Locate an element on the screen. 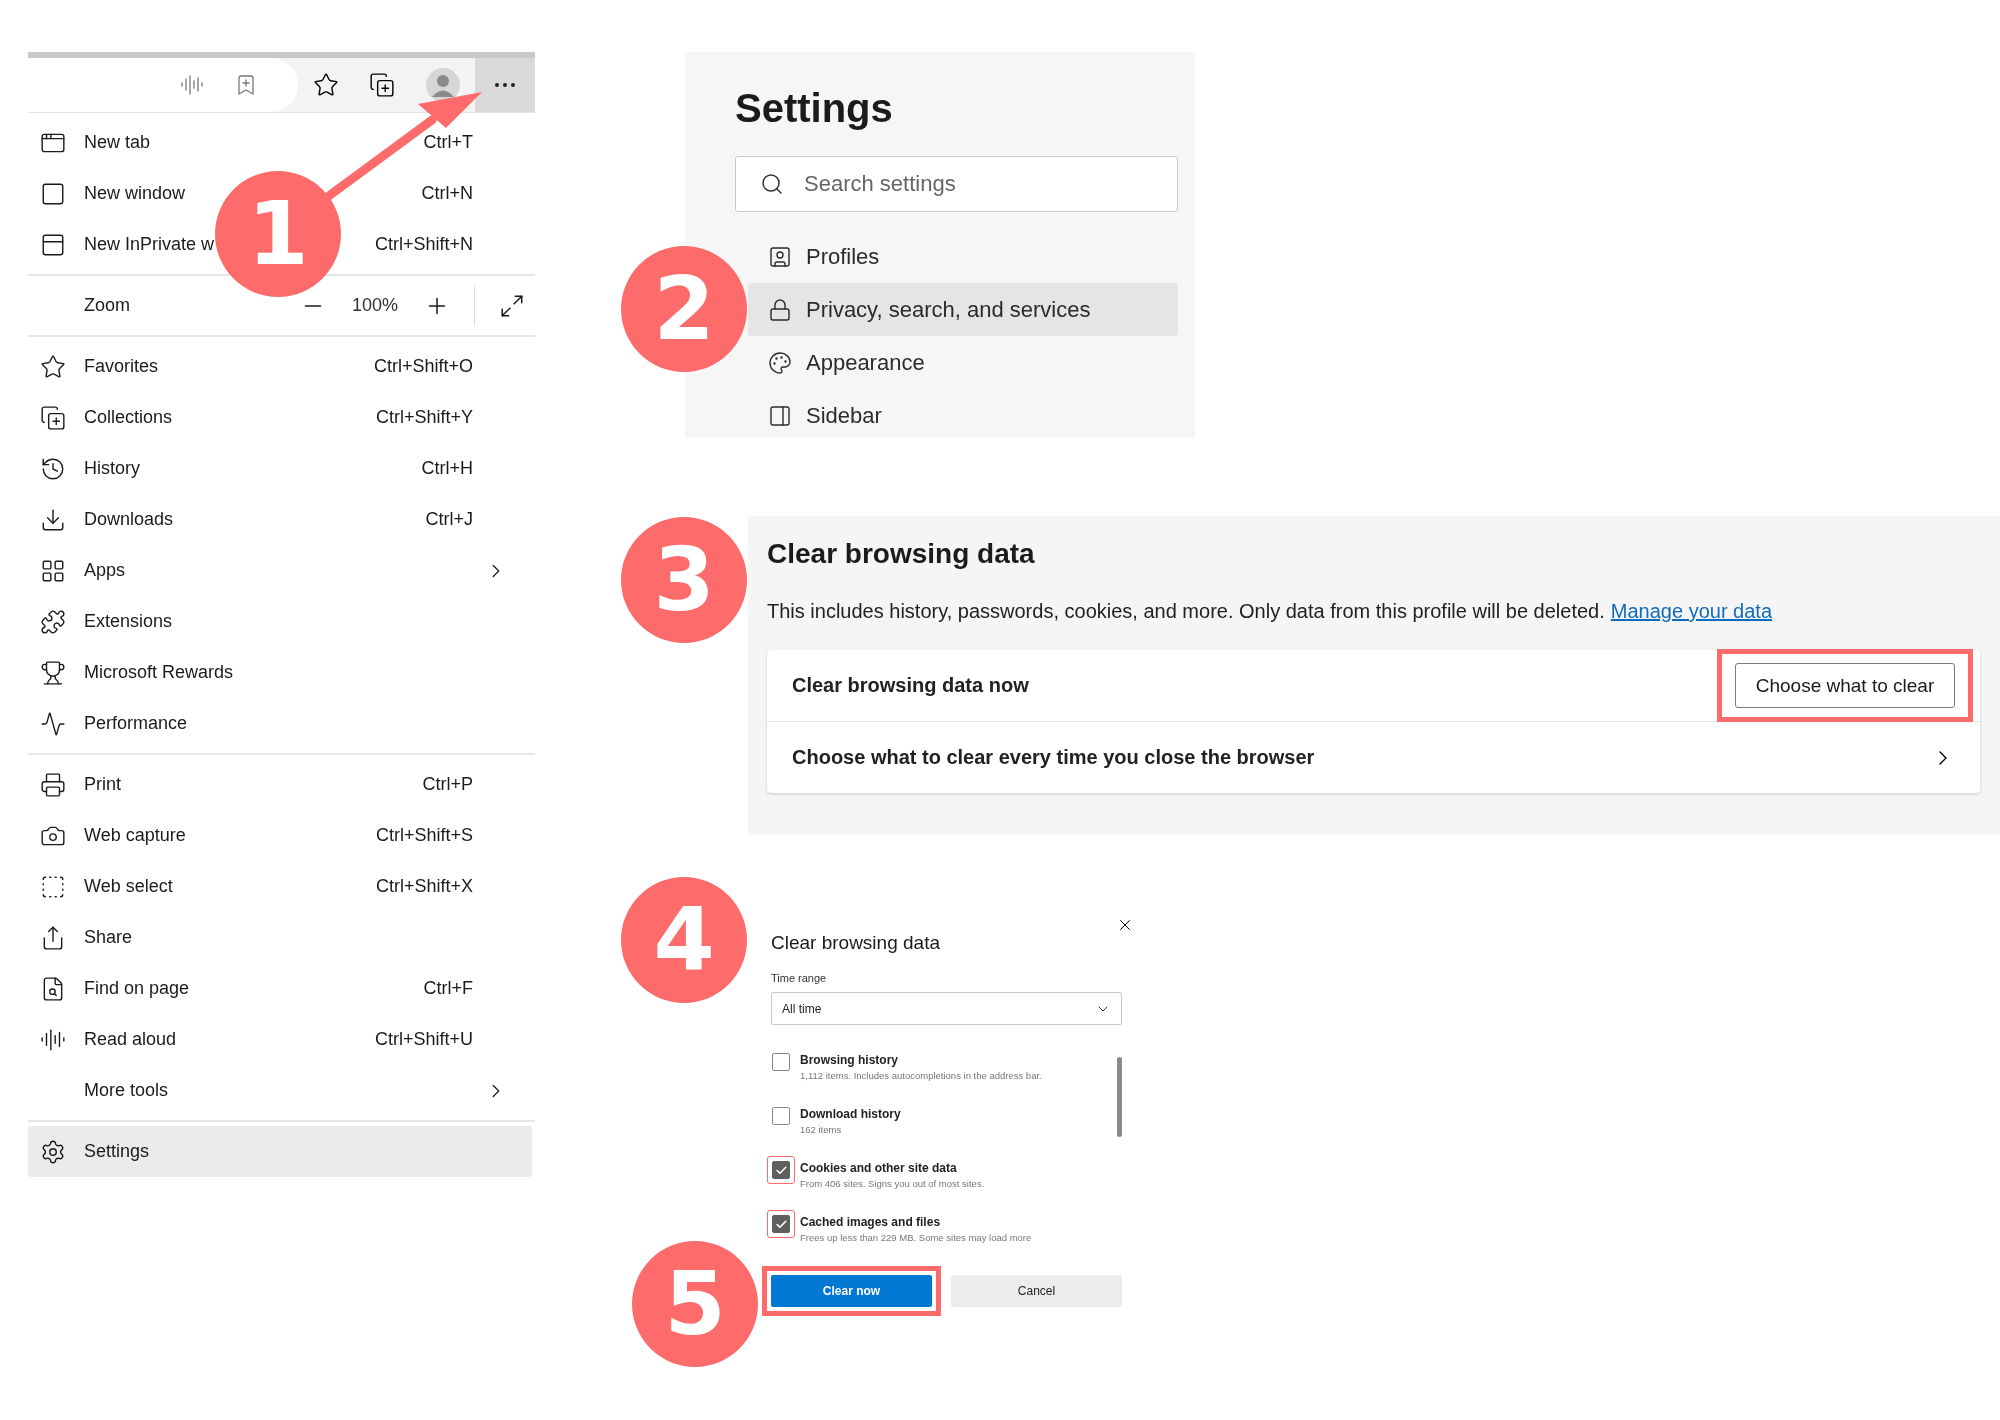  time-range-dropdown: All time is located at coordinates (946, 1008).